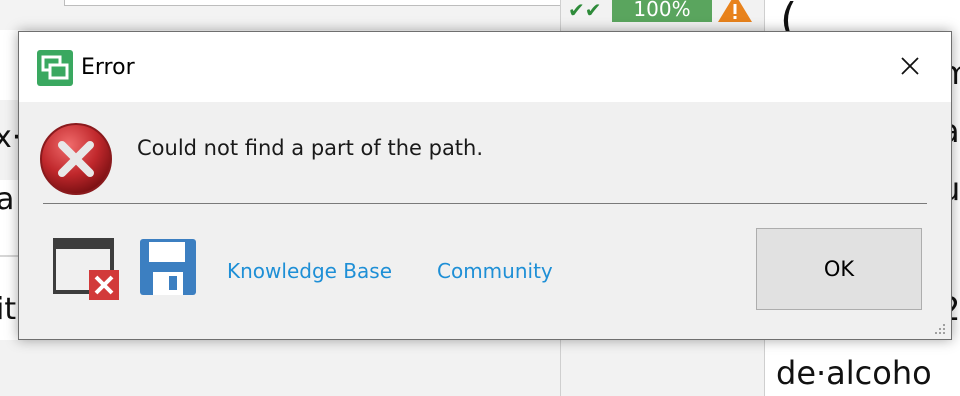  What do you see at coordinates (55, 68) in the screenshot?
I see `app-logo-icon` at bounding box center [55, 68].